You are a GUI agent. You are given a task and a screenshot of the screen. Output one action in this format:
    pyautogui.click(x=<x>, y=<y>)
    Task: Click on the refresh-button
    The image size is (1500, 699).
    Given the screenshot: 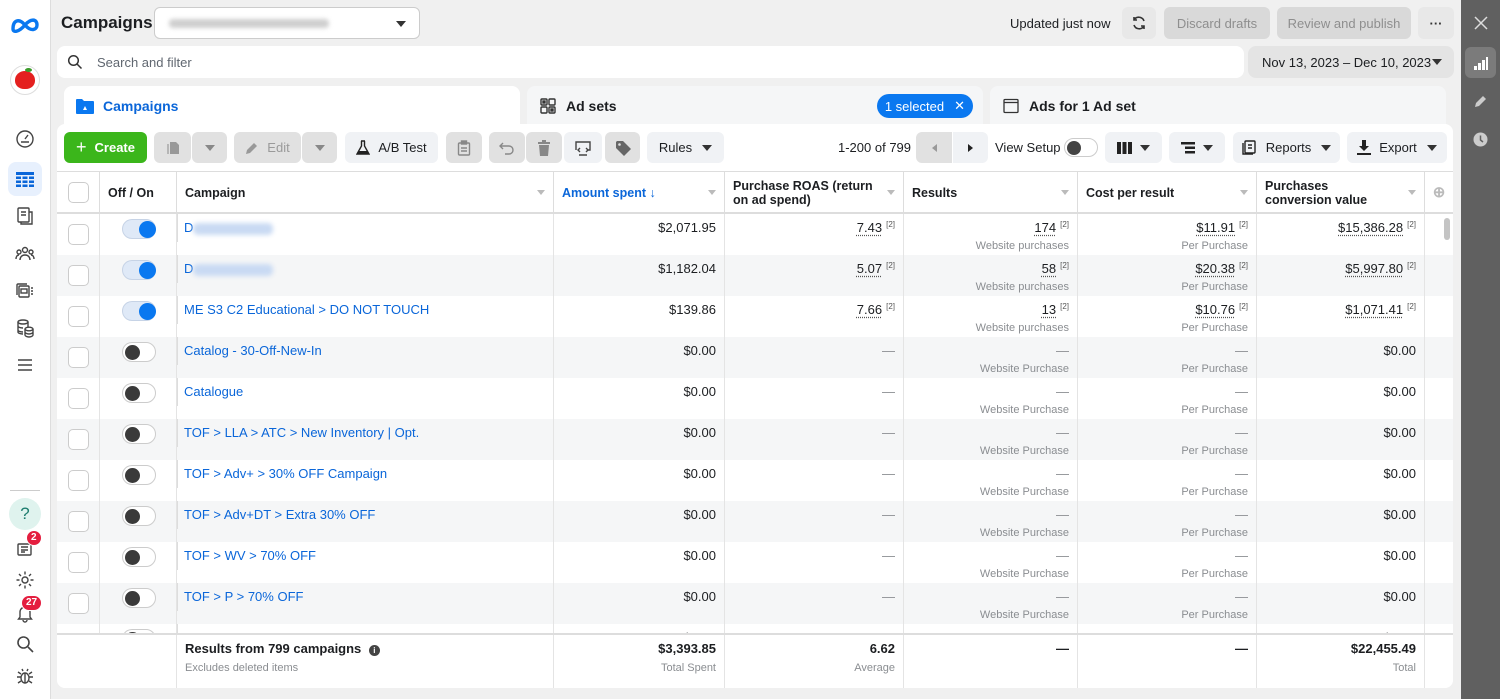 What is the action you would take?
    pyautogui.click(x=1139, y=23)
    